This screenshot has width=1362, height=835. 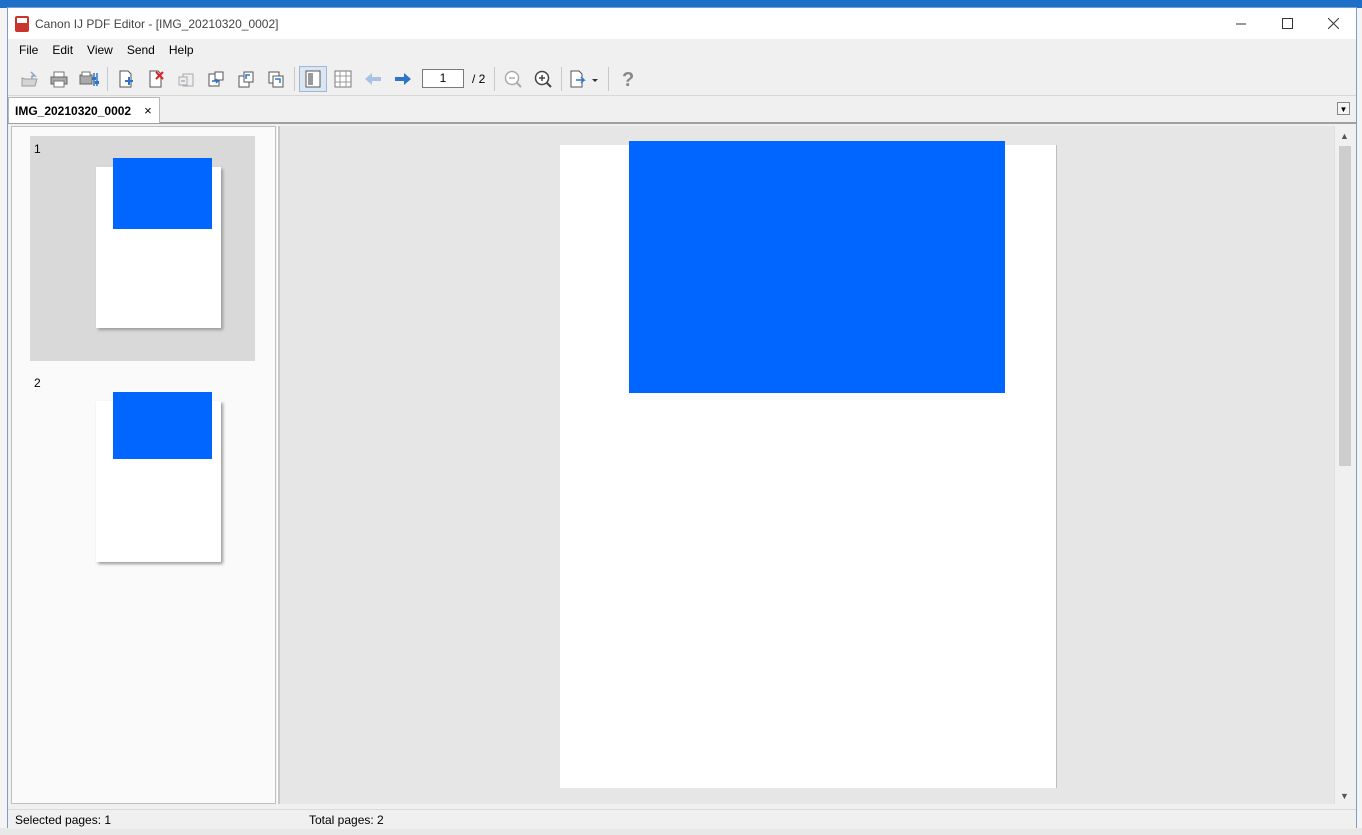 I want to click on rotate-left-icon, so click(x=186, y=79).